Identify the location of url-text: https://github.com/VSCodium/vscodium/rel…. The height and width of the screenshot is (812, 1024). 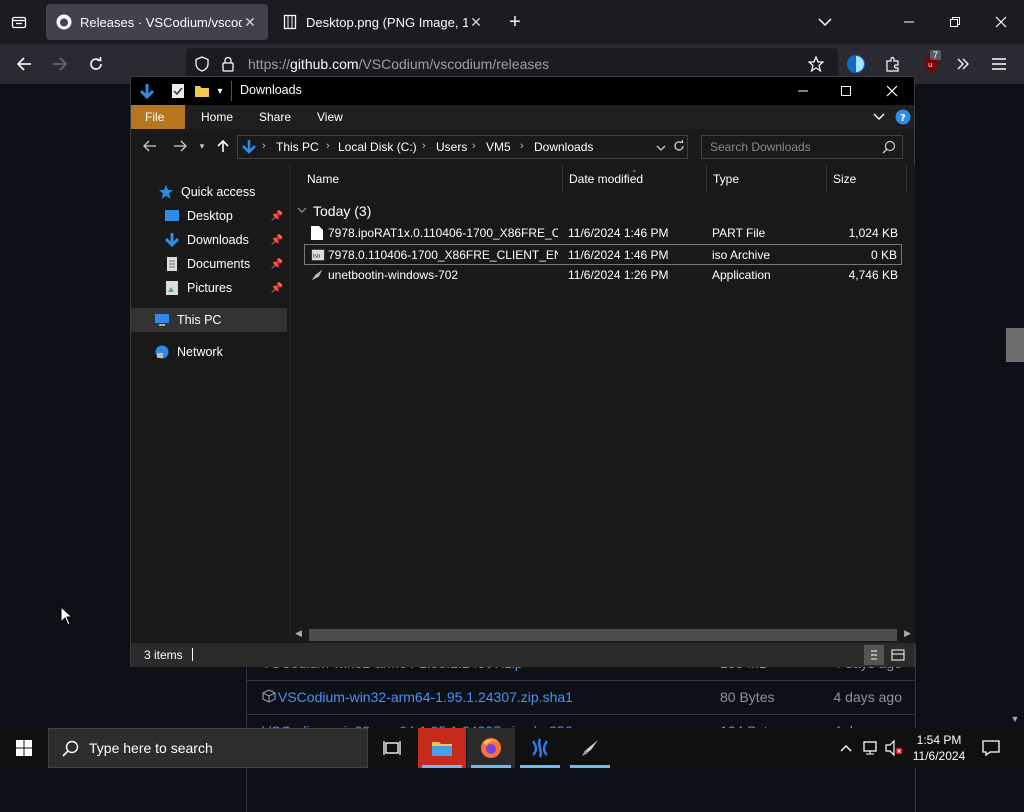
(398, 64).